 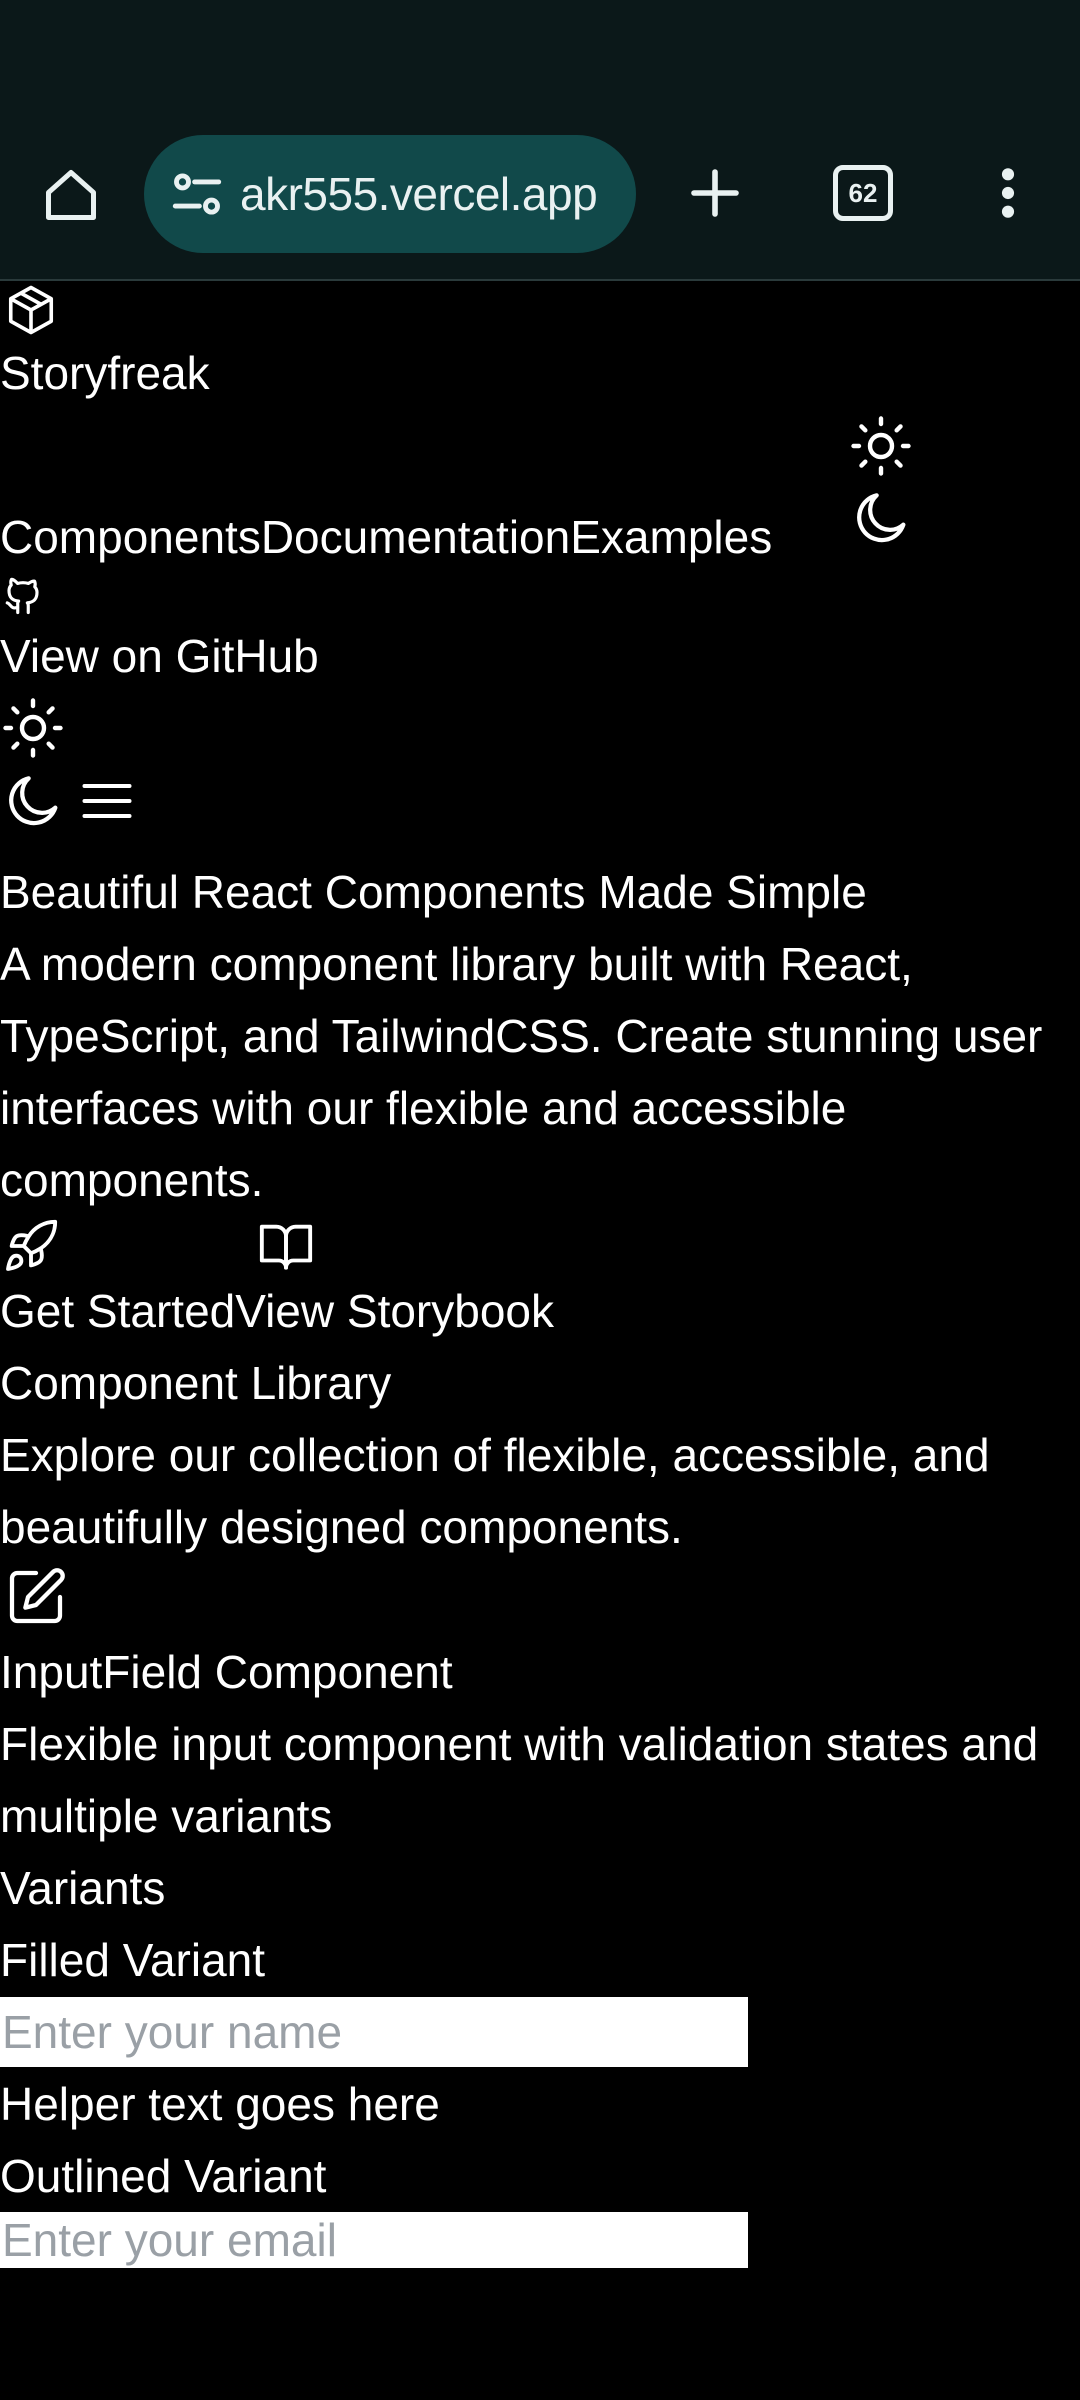 I want to click on hero-buttons: Get StartedView Storybook, so click(x=277, y=1311).